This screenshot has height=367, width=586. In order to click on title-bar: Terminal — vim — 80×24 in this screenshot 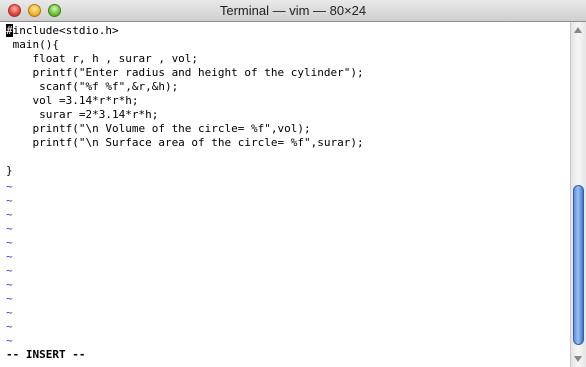, I will do `click(293, 11)`.